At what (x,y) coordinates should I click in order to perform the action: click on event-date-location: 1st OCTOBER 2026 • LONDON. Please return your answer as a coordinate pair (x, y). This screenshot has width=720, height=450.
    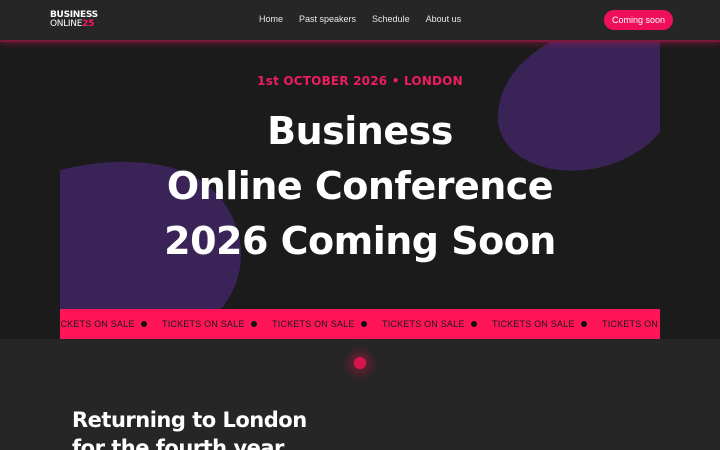
    Looking at the image, I should click on (360, 81).